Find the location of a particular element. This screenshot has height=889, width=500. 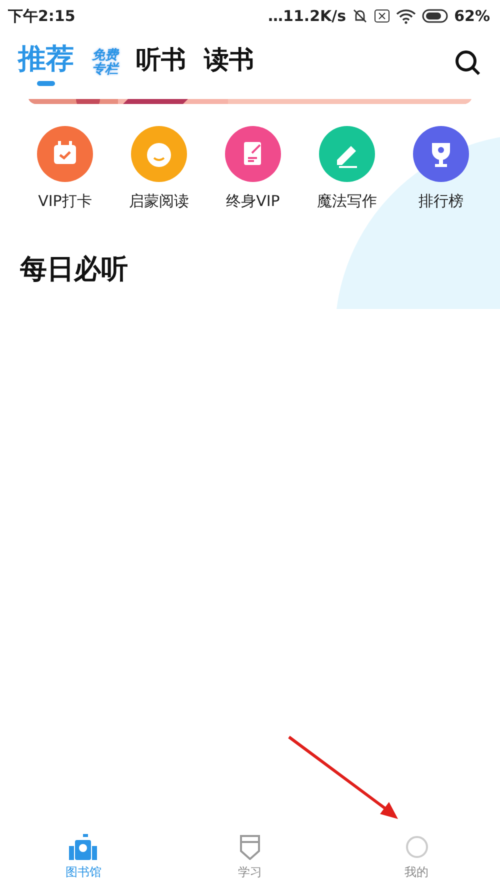

wifi-icon is located at coordinates (406, 16).